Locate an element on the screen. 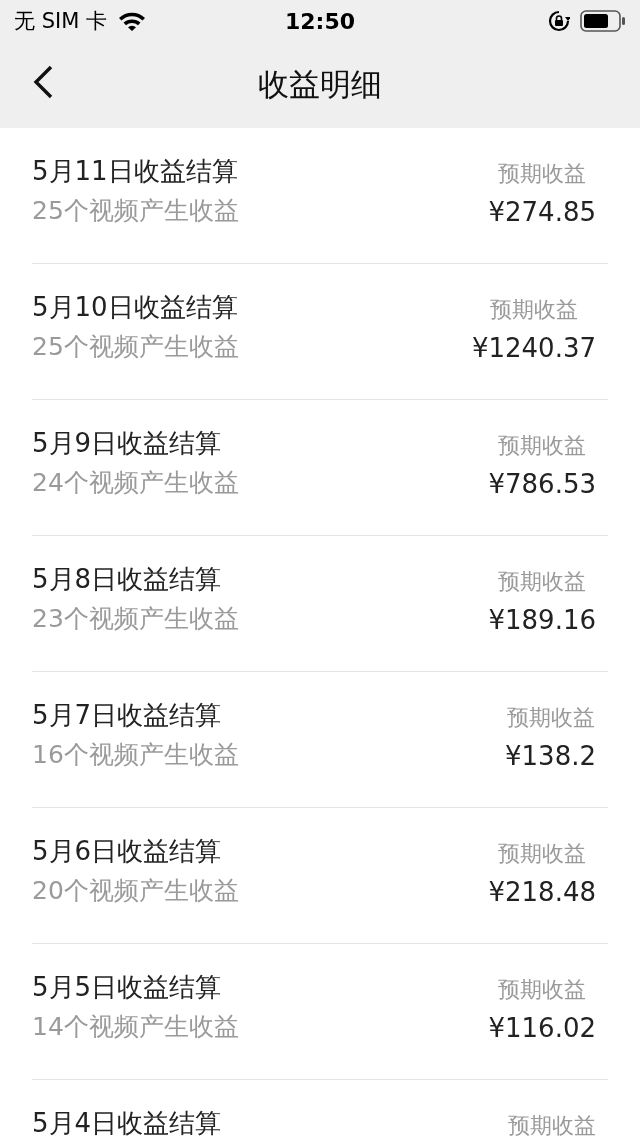  video-count-text: 24个视频产生收益 is located at coordinates (135, 483).